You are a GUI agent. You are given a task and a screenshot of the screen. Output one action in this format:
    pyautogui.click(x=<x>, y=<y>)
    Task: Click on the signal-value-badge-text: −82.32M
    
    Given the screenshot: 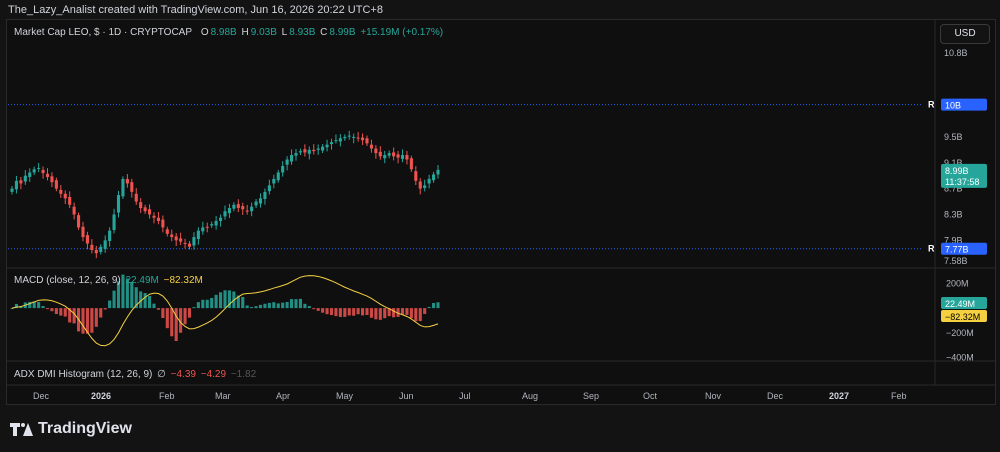 What is the action you would take?
    pyautogui.click(x=962, y=317)
    